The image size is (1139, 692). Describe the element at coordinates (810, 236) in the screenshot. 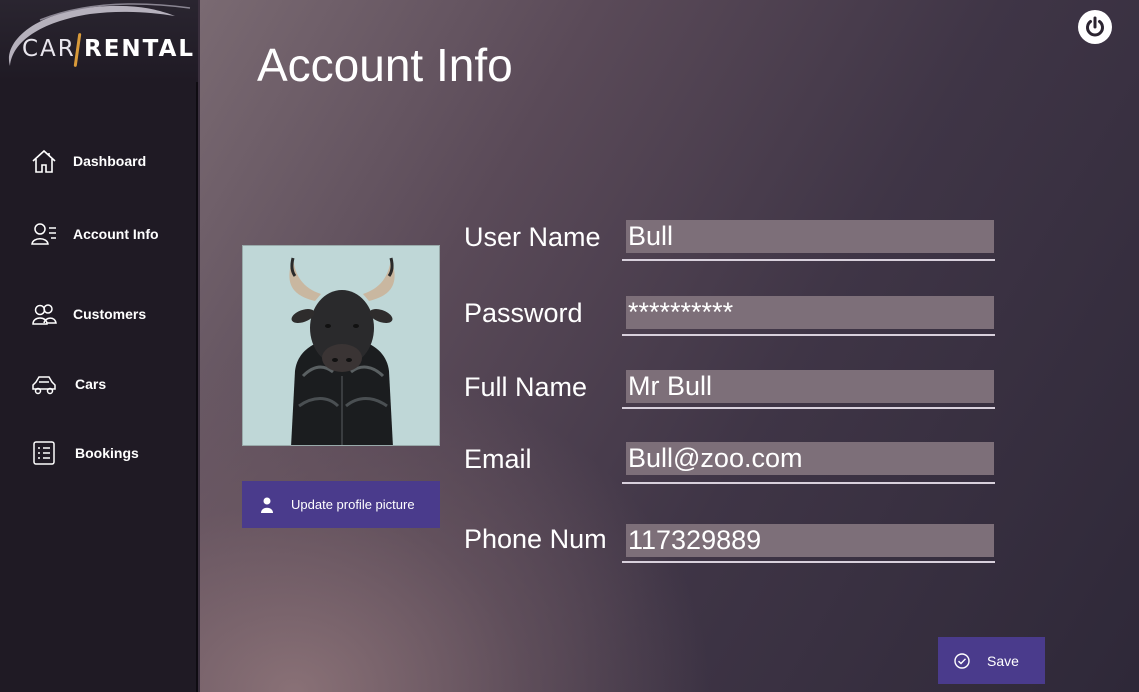

I see `username-field` at that location.